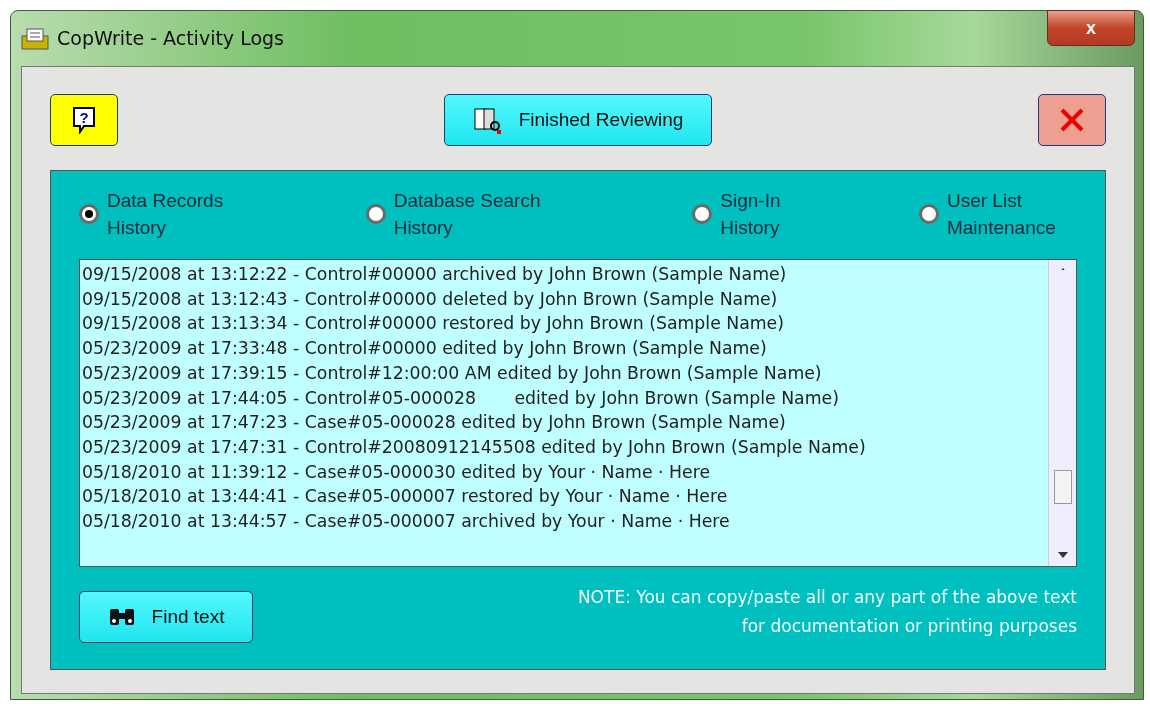 The width and height of the screenshot is (1150, 704). Describe the element at coordinates (430, 299) in the screenshot. I see `log-line: 09/15/2008 at 13:12:43 - Control#00000 deleted by John Brown (Sample Name)` at that location.